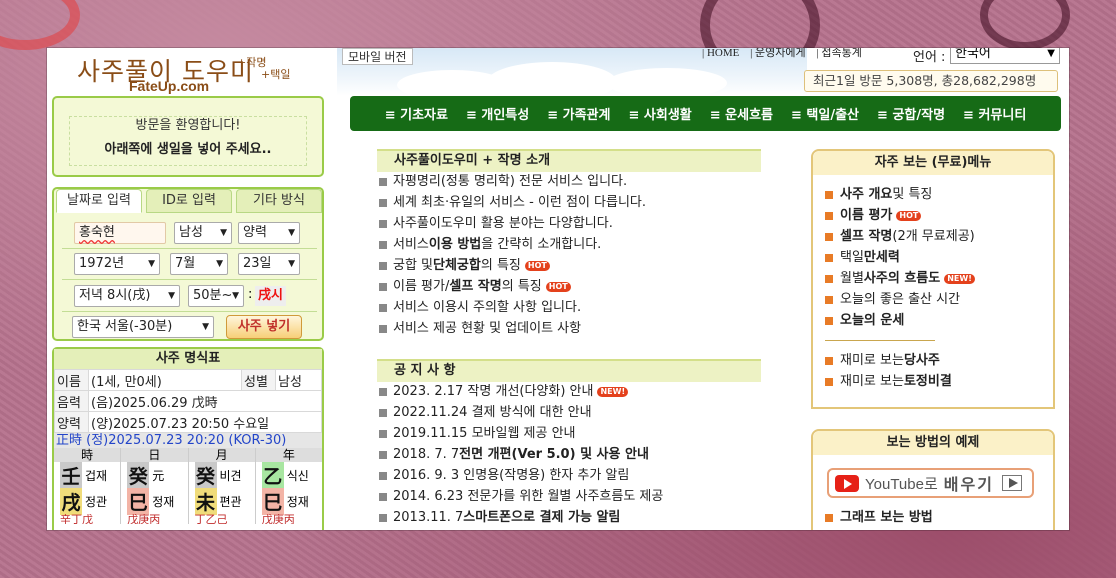 The height and width of the screenshot is (578, 1116). What do you see at coordinates (199, 264) in the screenshot?
I see `month-select: 7월 ▼` at bounding box center [199, 264].